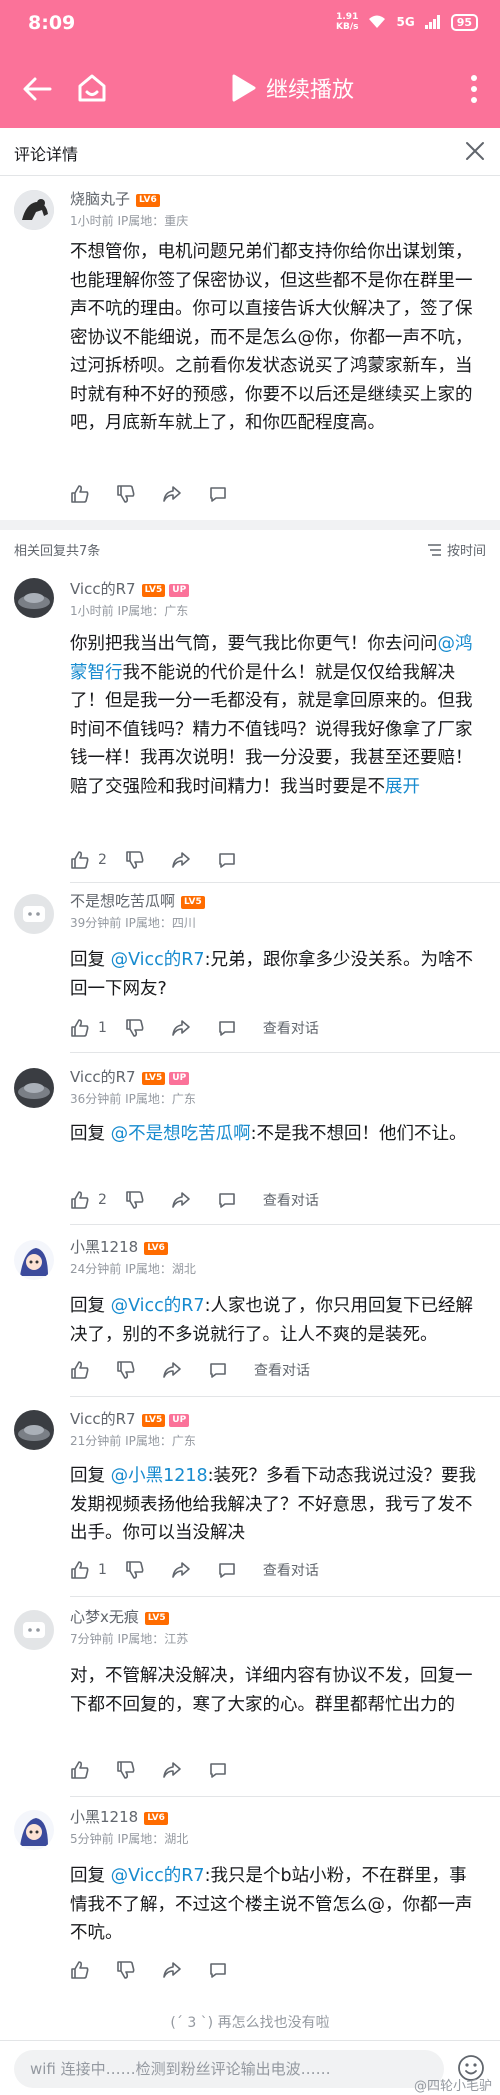 The height and width of the screenshot is (2095, 500). What do you see at coordinates (153, 1970) in the screenshot?
I see `reply-actions` at bounding box center [153, 1970].